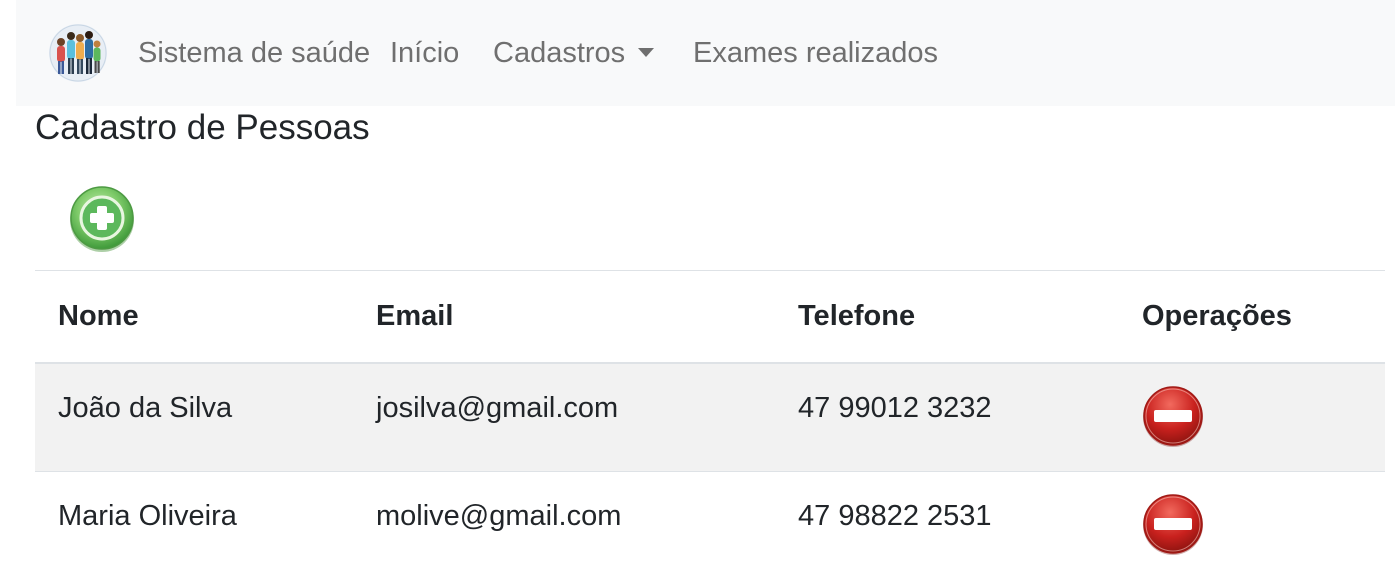  Describe the element at coordinates (424, 53) in the screenshot. I see `nav-link-inicio: Início` at that location.